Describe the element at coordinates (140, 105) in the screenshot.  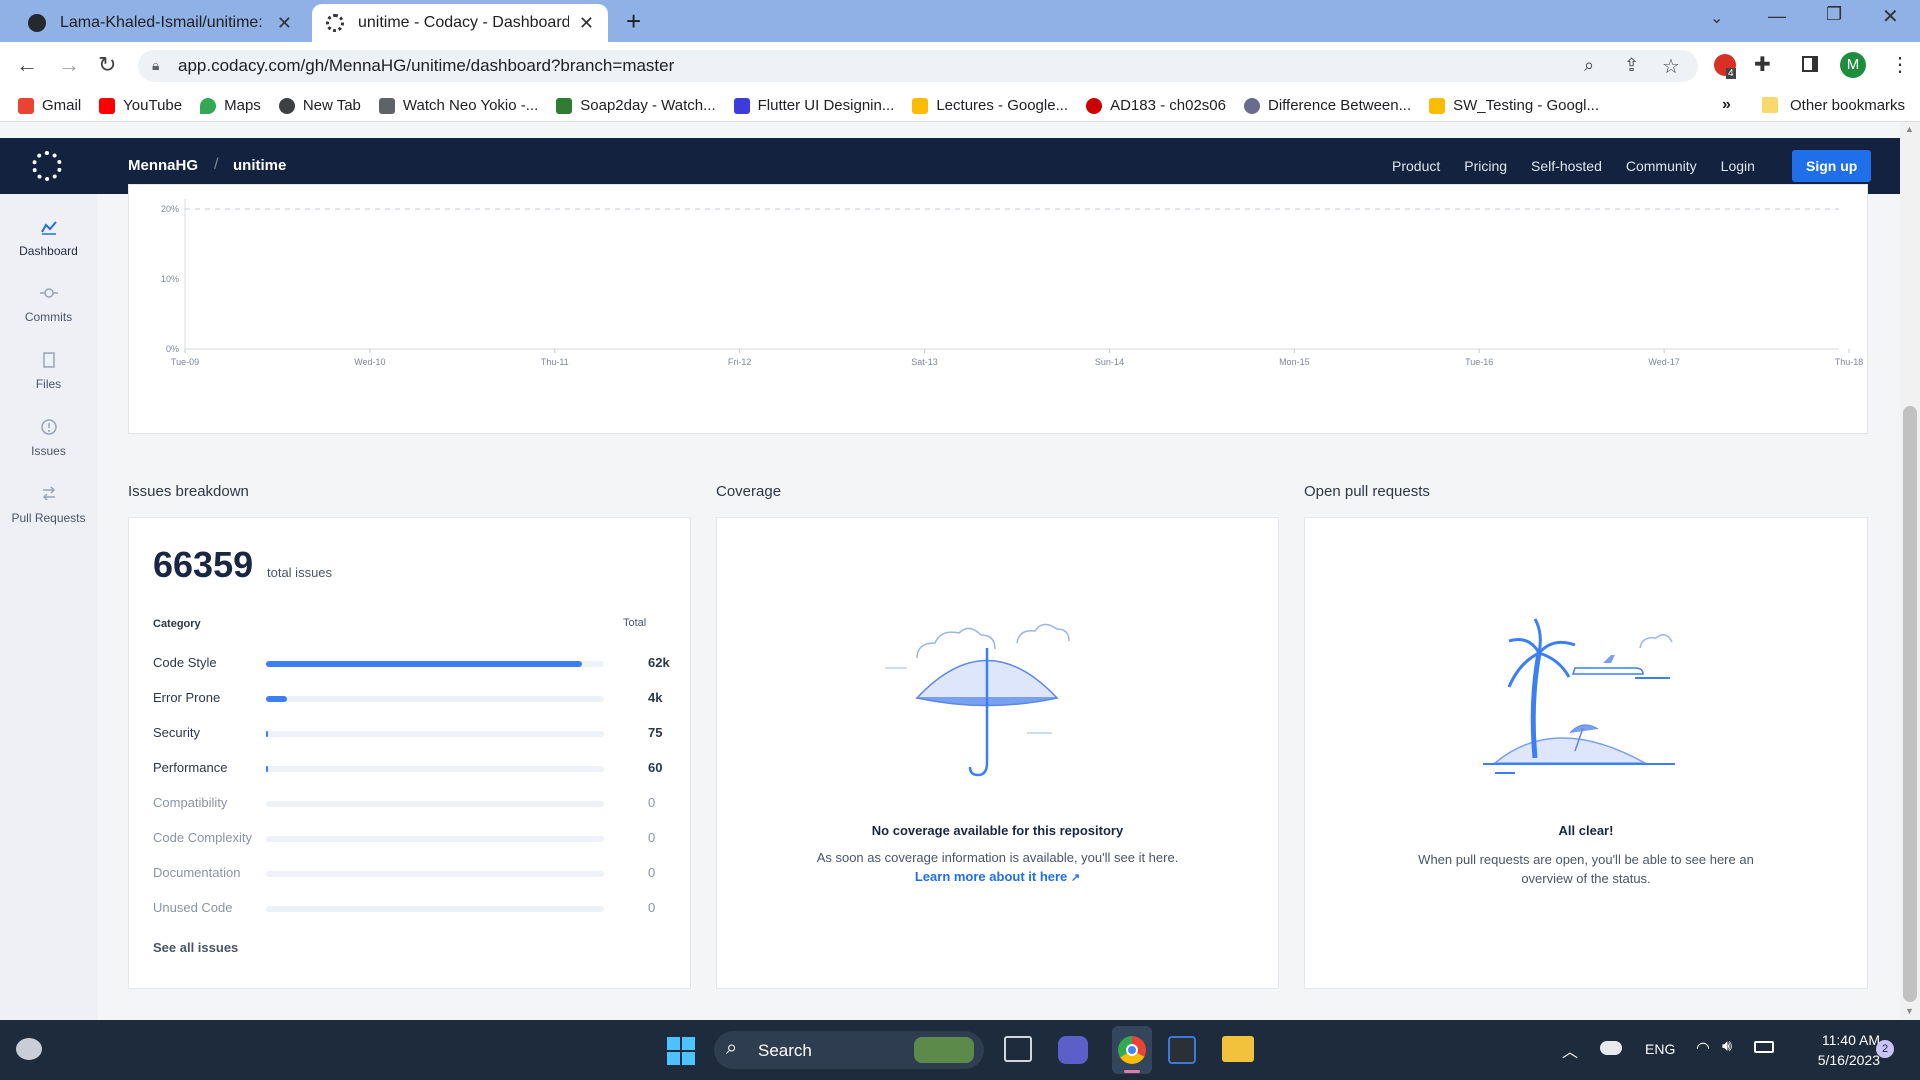
I see `bookmark-youtube: YouTube` at that location.